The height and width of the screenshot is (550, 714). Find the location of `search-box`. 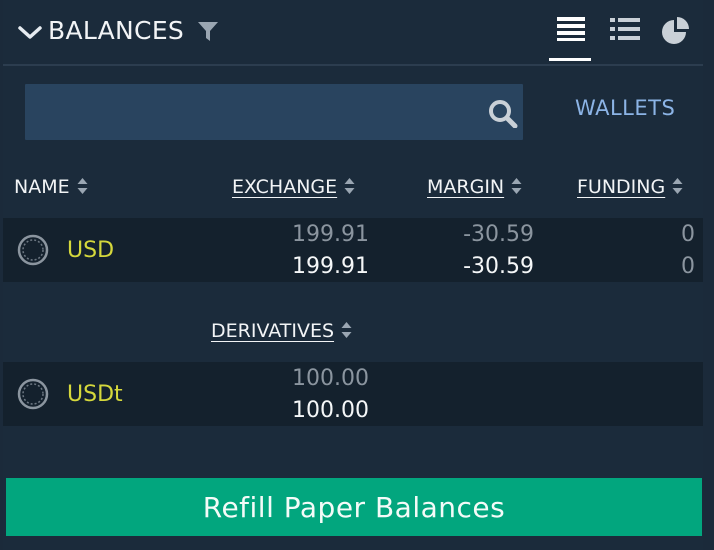

search-box is located at coordinates (274, 112).